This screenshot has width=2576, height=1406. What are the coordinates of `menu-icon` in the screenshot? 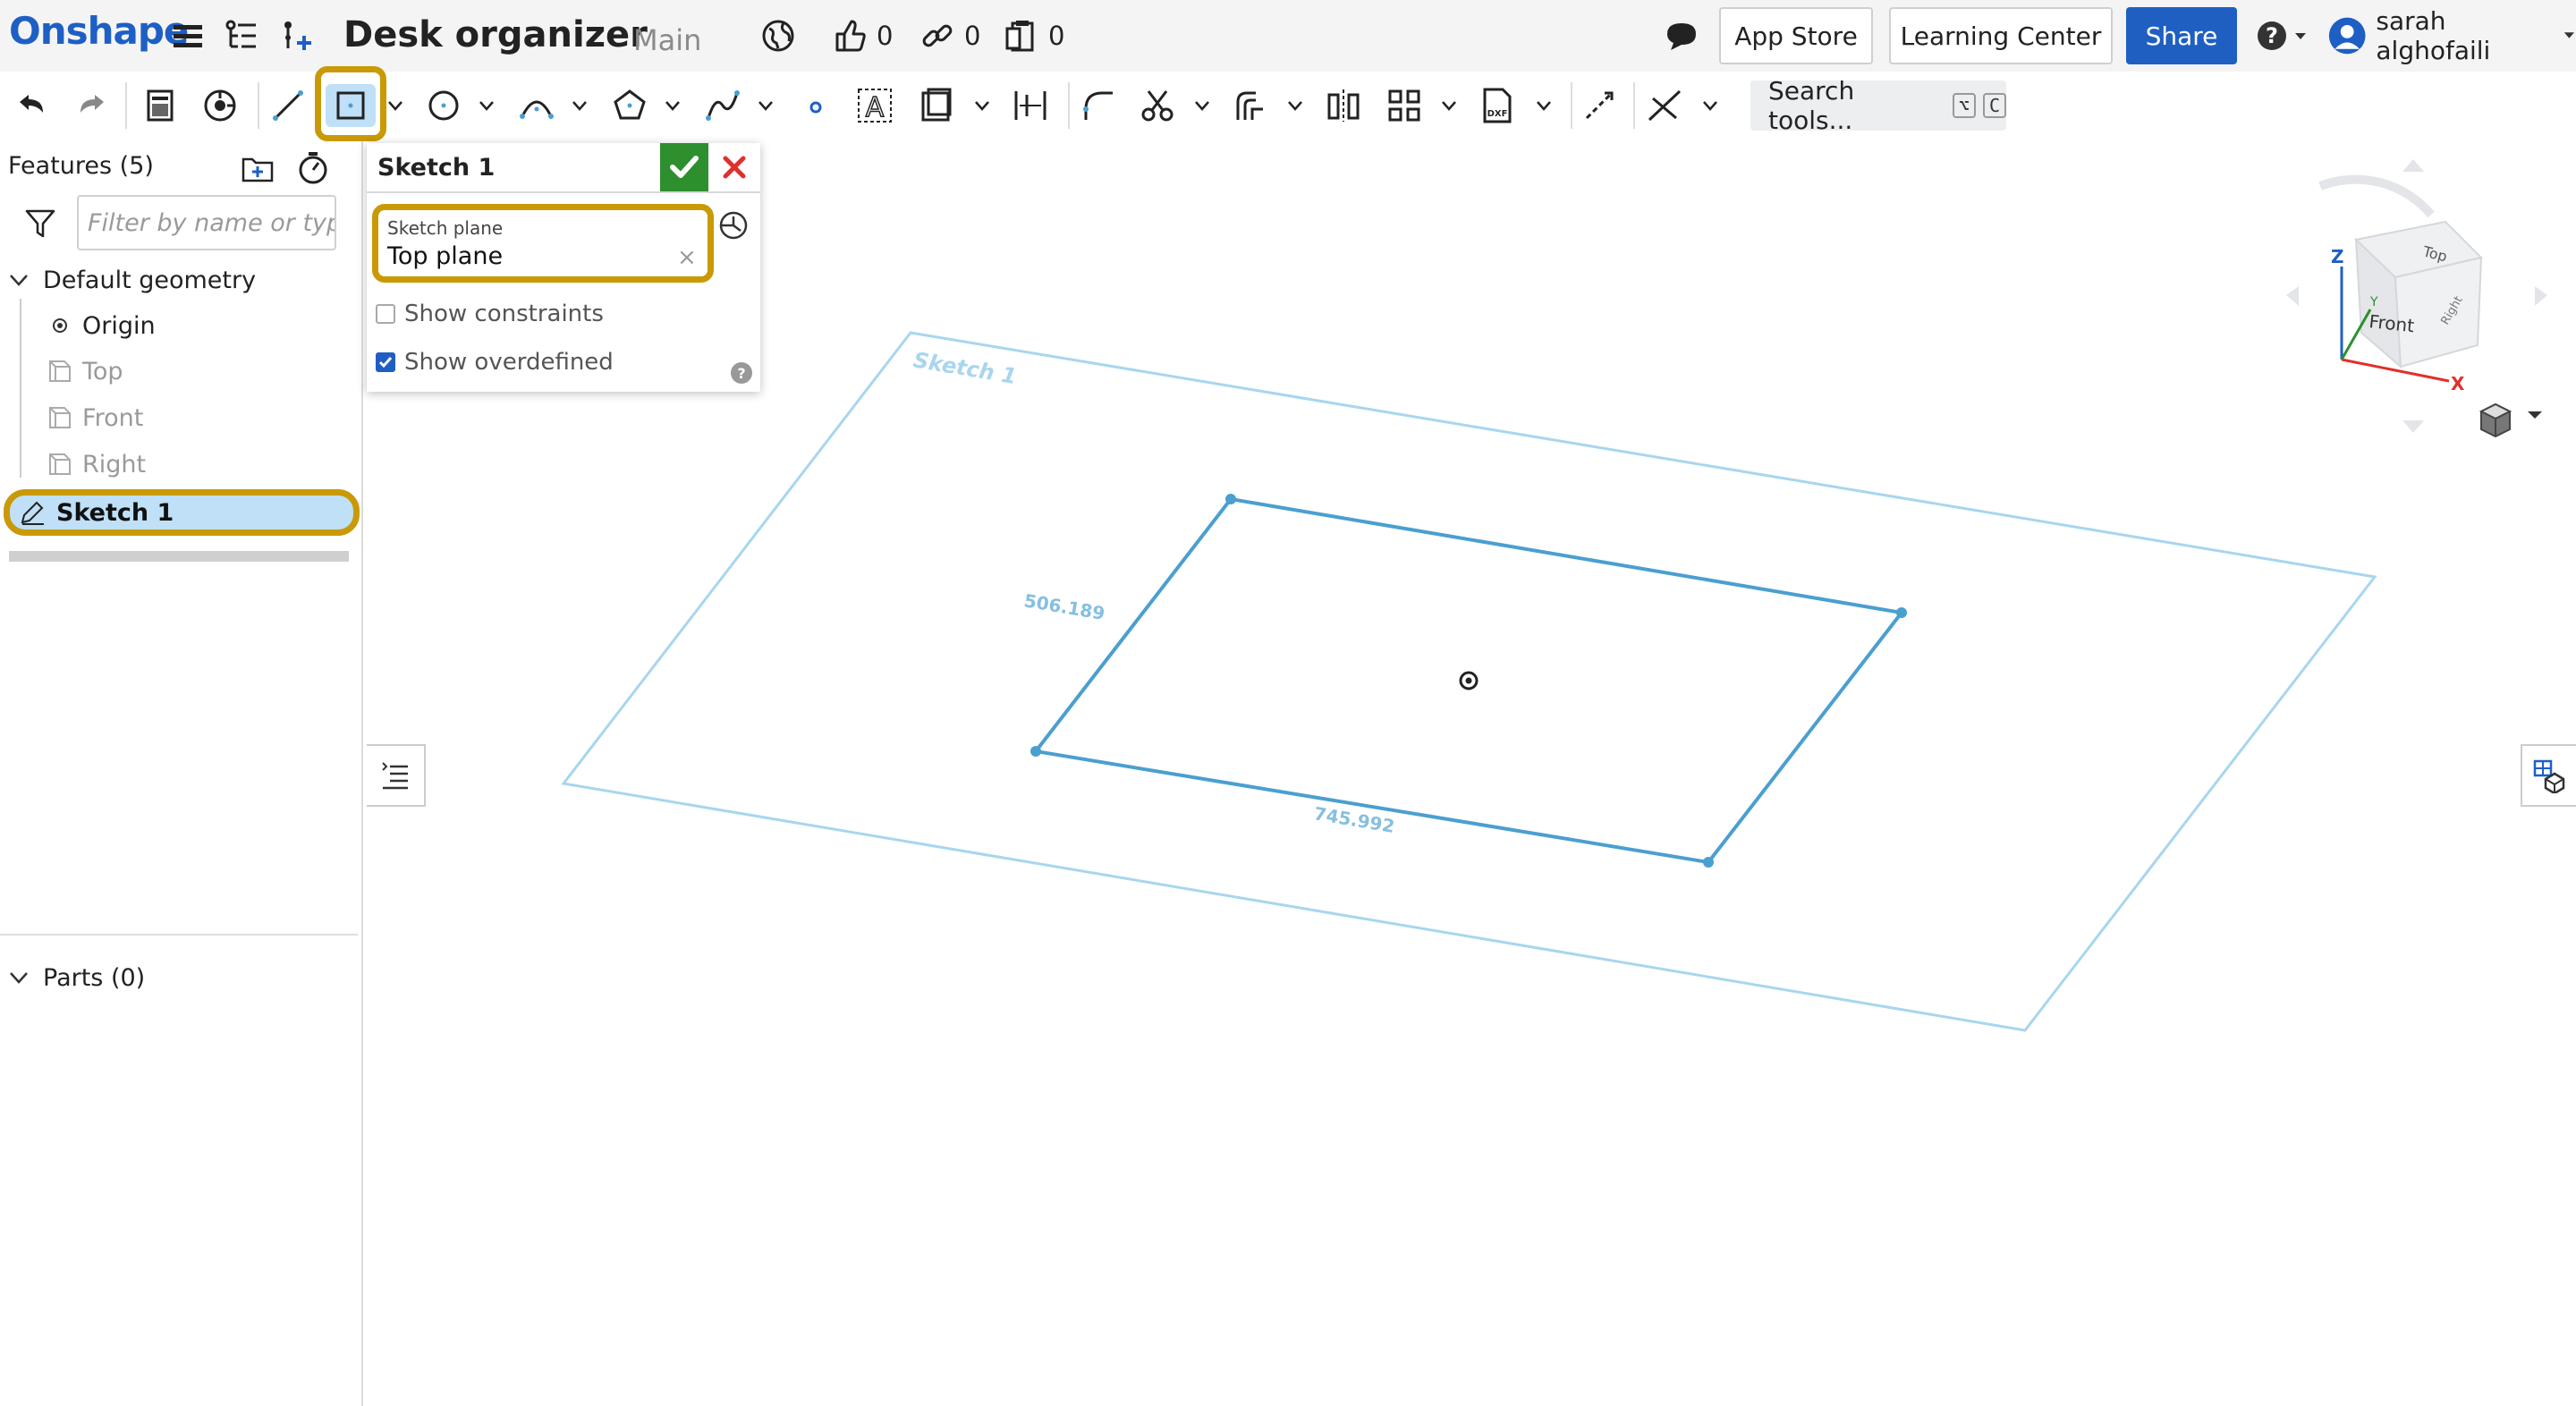 It's located at (188, 36).